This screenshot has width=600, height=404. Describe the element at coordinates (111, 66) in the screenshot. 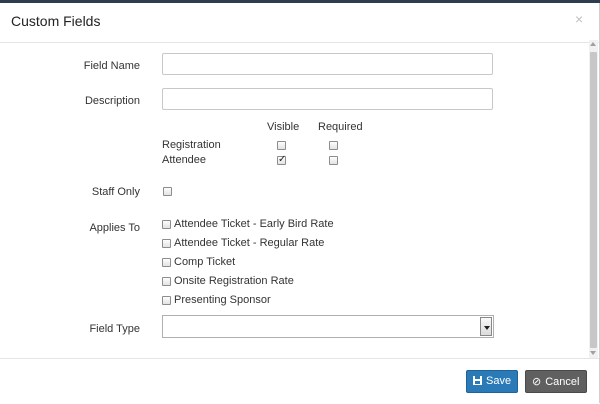

I see `field-name-label: Field Name` at that location.